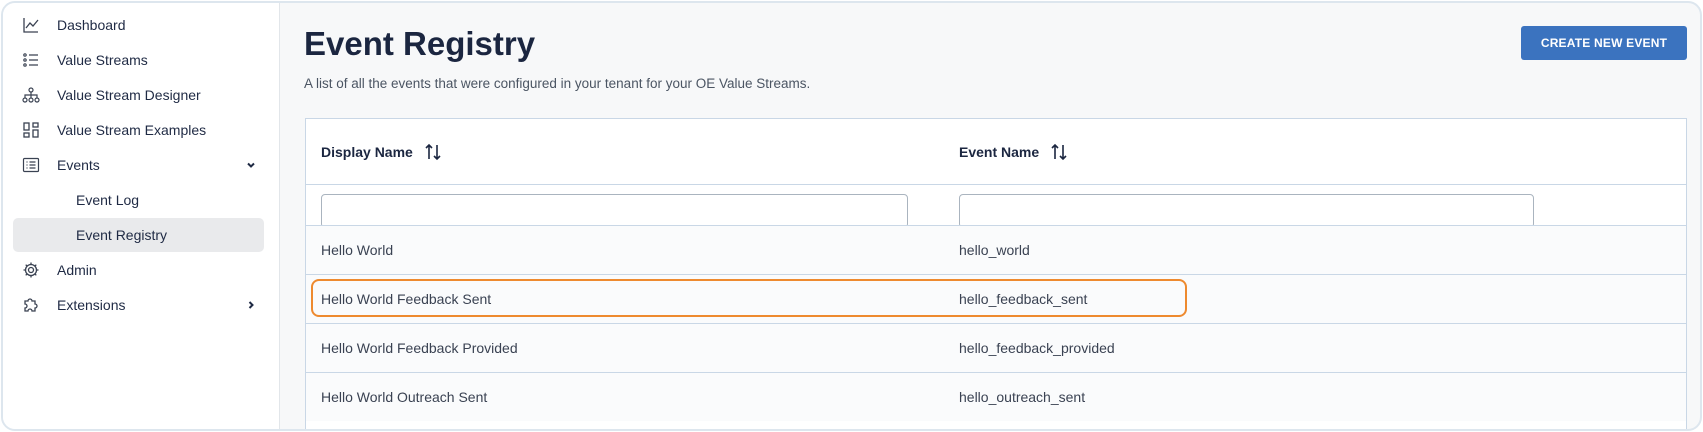 The image size is (1703, 432). Describe the element at coordinates (77, 270) in the screenshot. I see `sidebar-item-label: Admin` at that location.